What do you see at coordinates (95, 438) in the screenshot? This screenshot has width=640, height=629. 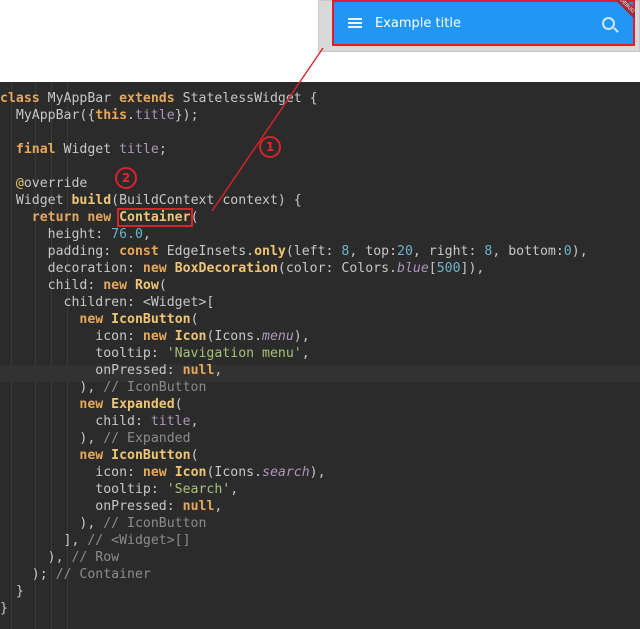 I see `code-line-21: ), // Expanded` at bounding box center [95, 438].